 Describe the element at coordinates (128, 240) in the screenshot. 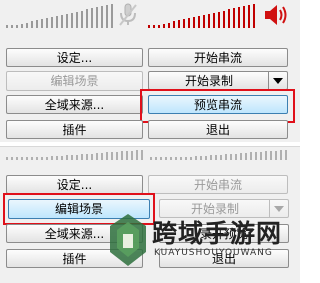

I see `watermark-logo` at that location.